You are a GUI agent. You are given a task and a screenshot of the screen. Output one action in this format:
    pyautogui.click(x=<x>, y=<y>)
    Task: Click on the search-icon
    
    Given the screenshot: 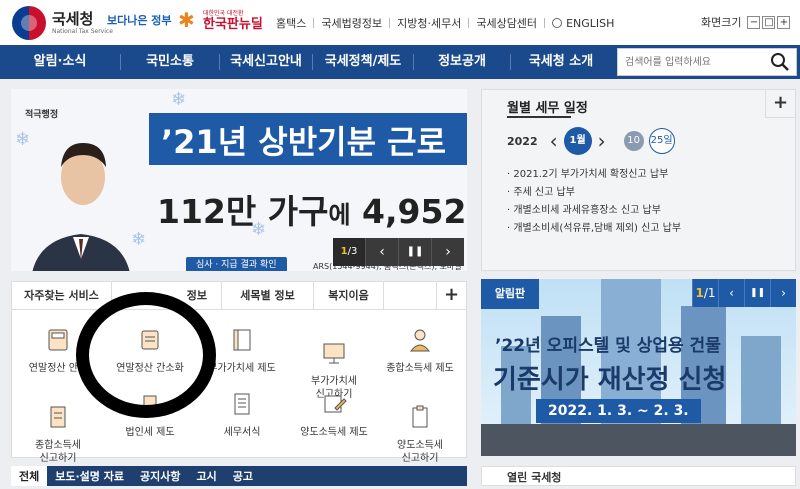 What is the action you would take?
    pyautogui.click(x=780, y=62)
    